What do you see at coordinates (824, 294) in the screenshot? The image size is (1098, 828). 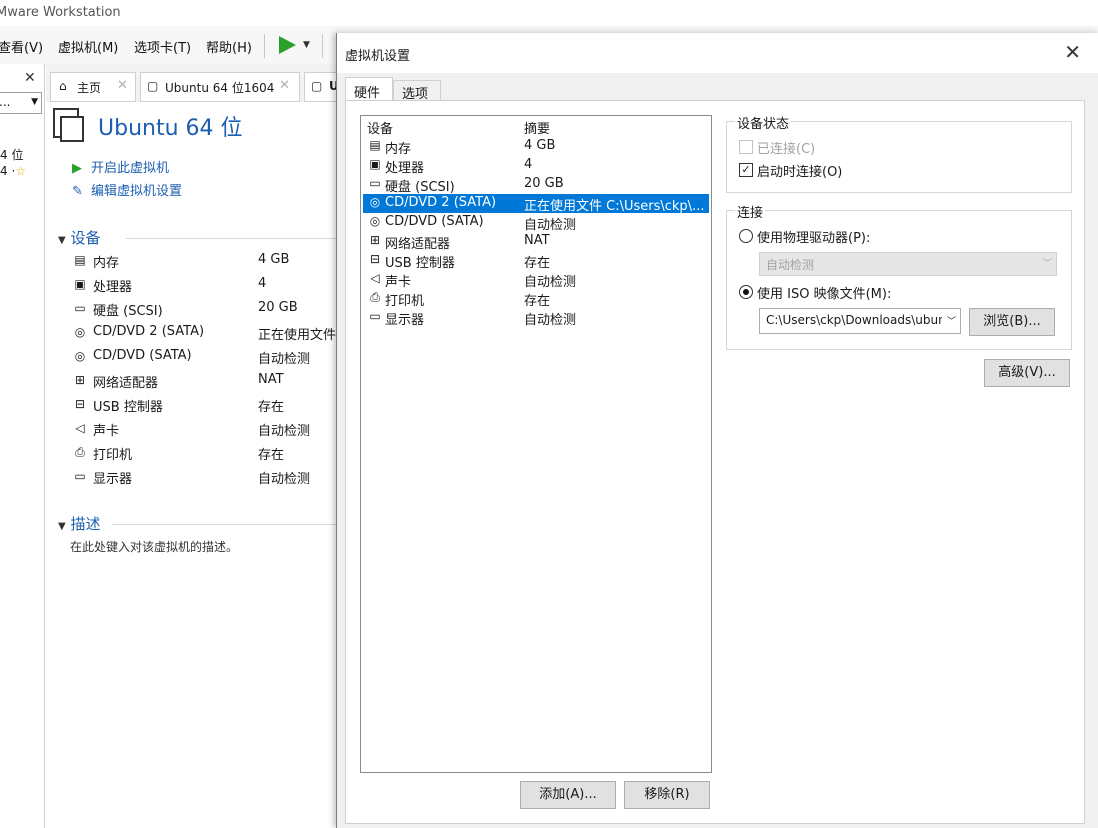 I see `iso-image-label: 使用 ISO 映像文件(M):` at bounding box center [824, 294].